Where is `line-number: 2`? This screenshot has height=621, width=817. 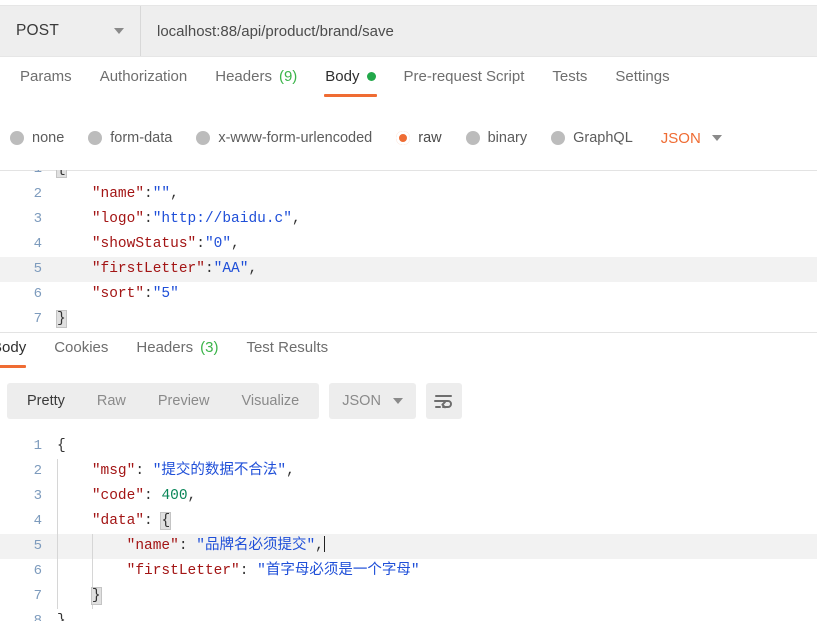
line-number: 2 is located at coordinates (37, 194).